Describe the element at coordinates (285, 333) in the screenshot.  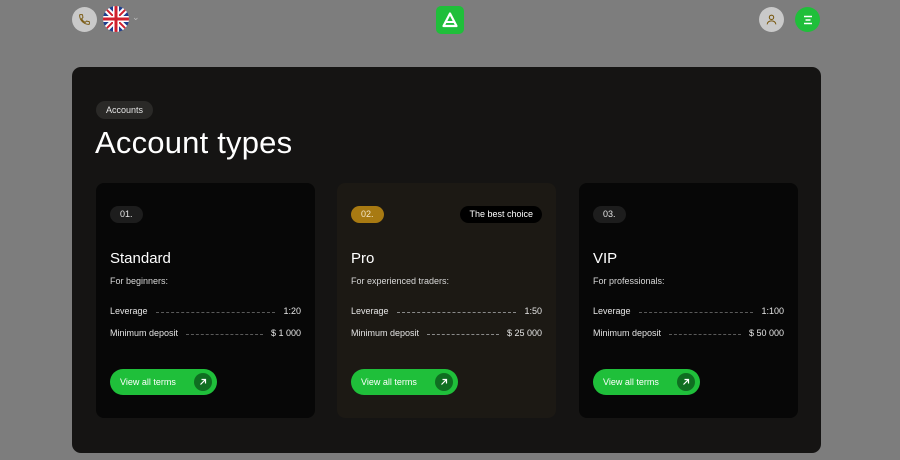
I see `deposit-value: $ 1 000` at that location.